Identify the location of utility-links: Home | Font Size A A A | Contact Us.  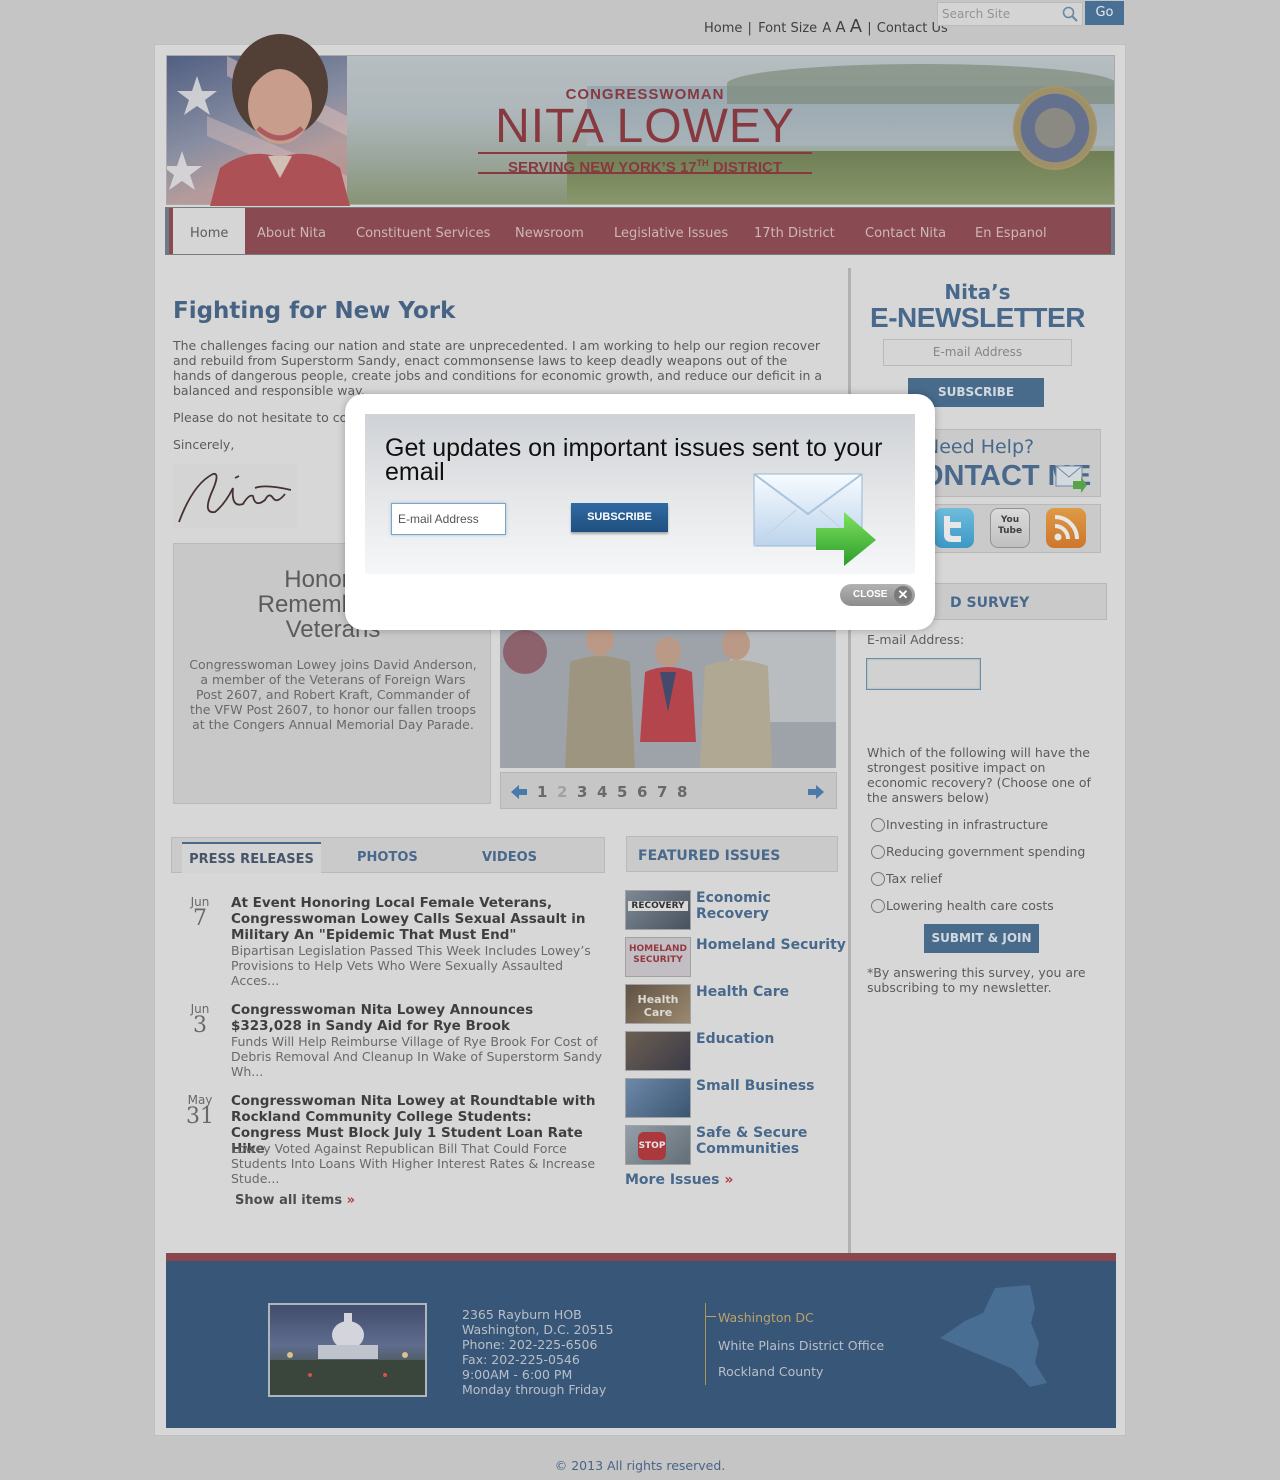
(826, 26).